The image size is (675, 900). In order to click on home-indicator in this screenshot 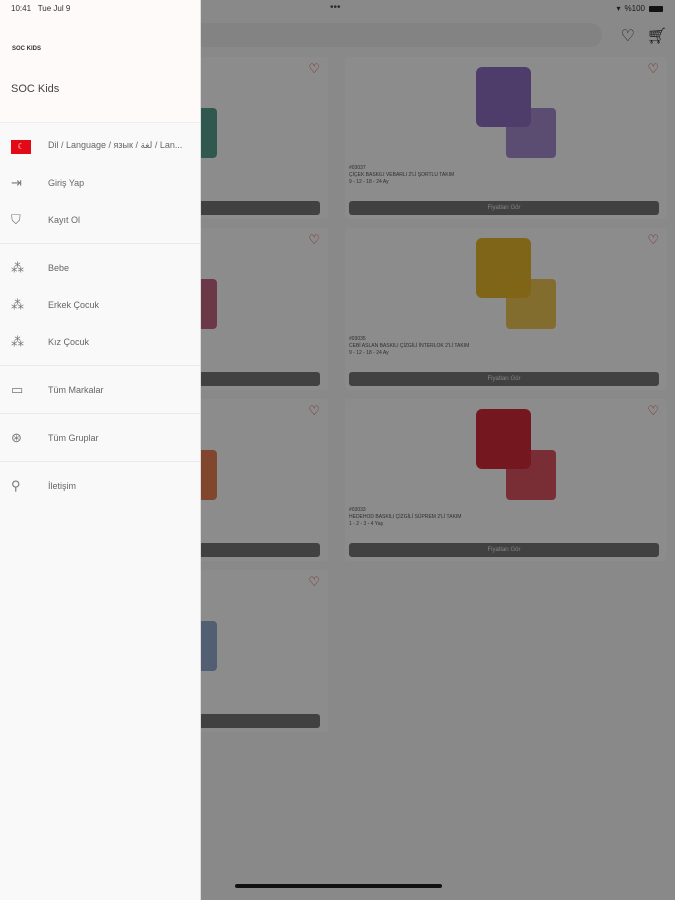, I will do `click(338, 886)`.